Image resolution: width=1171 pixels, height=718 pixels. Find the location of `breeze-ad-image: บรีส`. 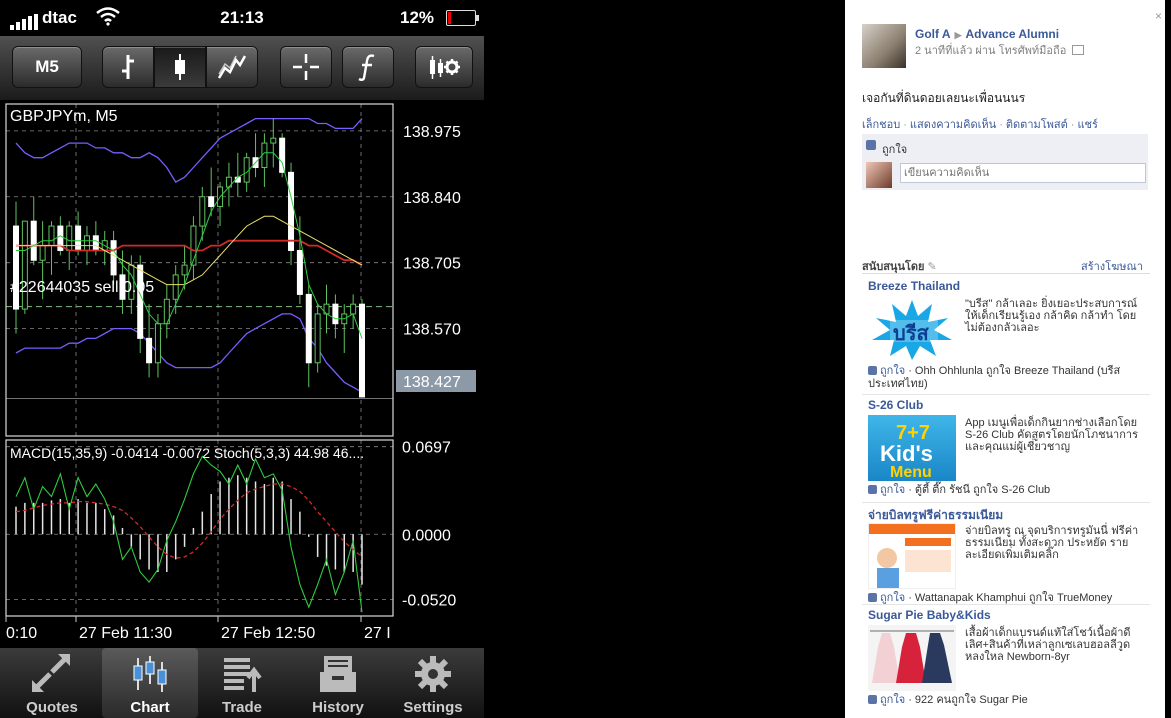

breeze-ad-image: บรีส is located at coordinates (912, 329).